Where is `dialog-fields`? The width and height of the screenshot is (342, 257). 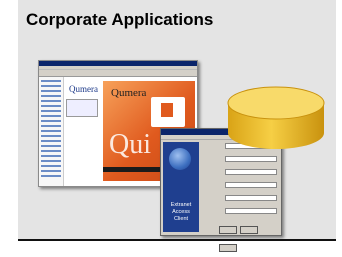 dialog-fields is located at coordinates (240, 182).